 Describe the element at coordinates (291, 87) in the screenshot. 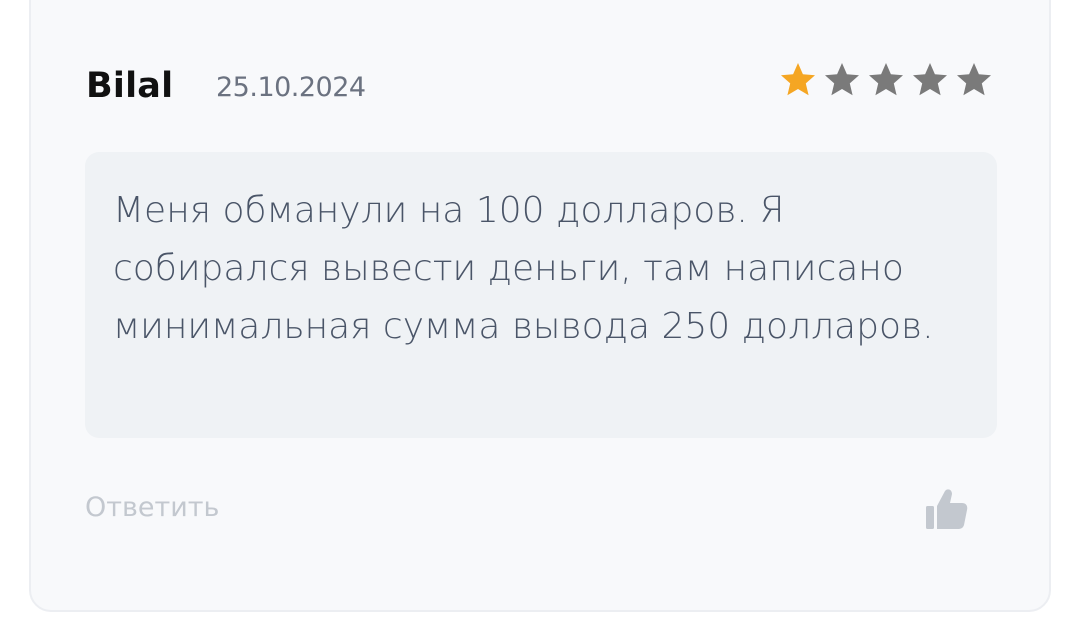

I see `review-date: 25.10.2024` at that location.